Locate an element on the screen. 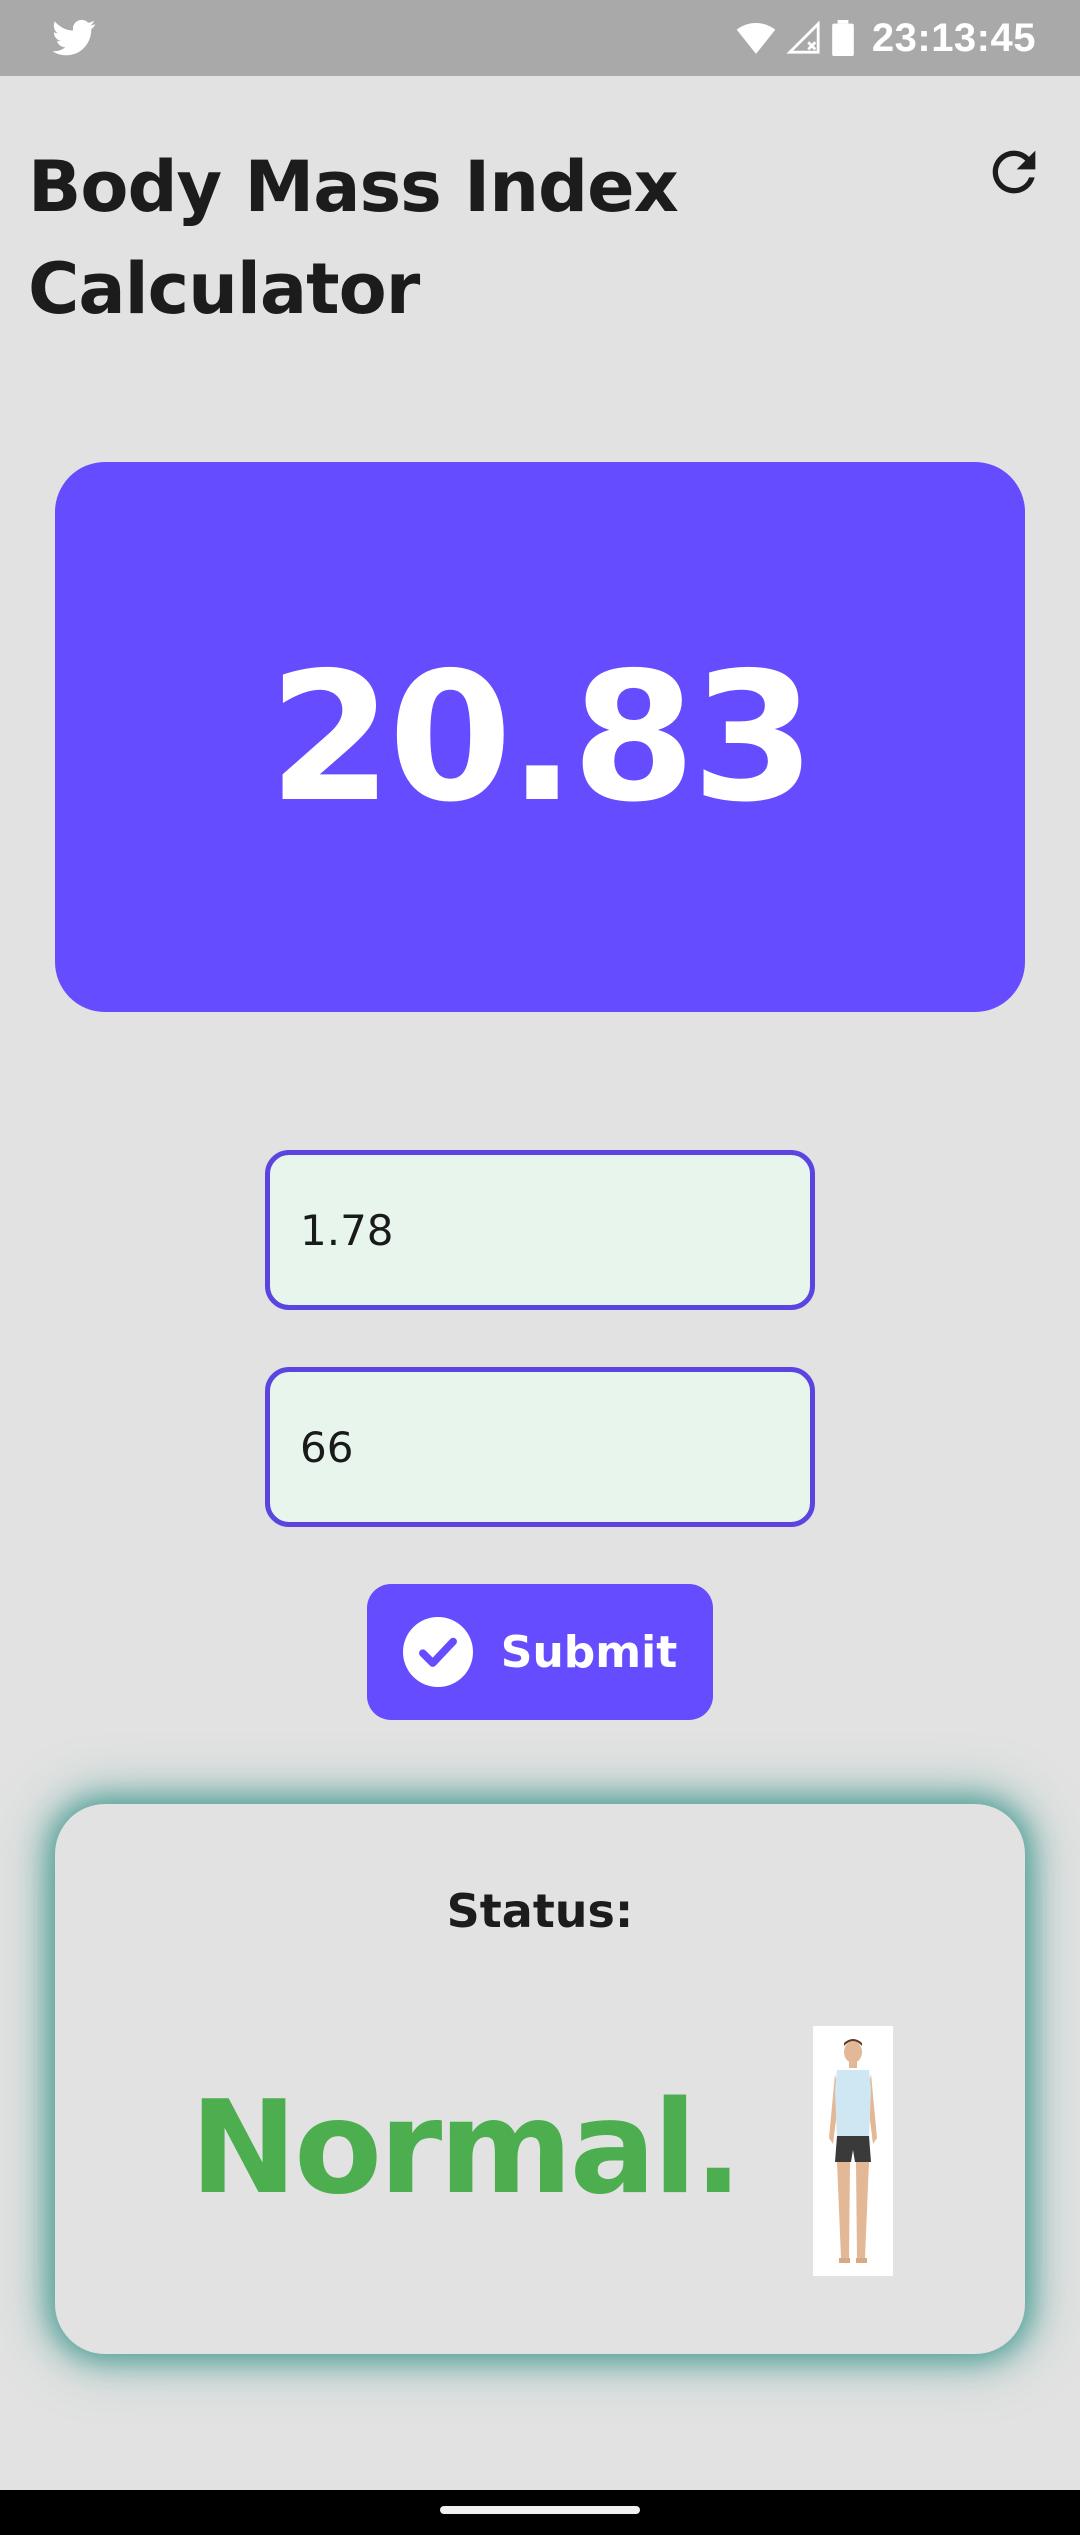  body-figure-image is located at coordinates (853, 2151).